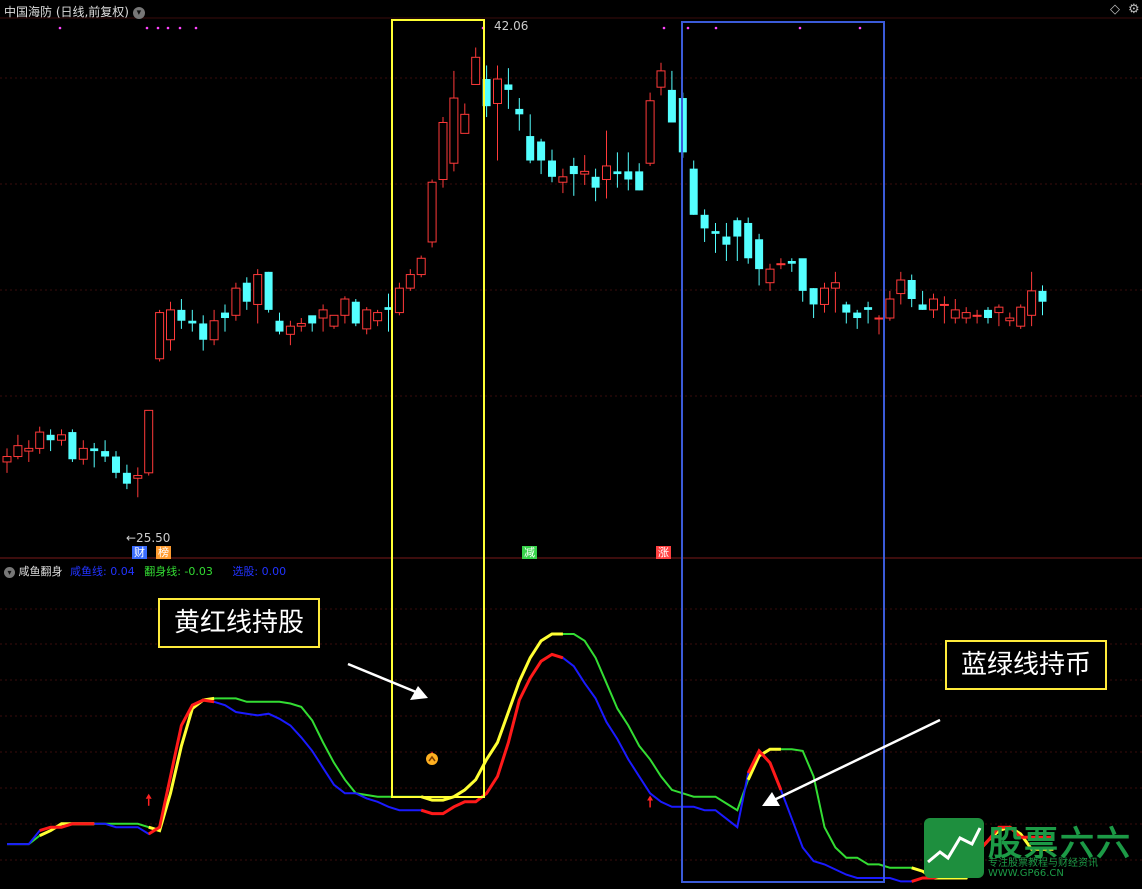 This screenshot has height=889, width=1142. I want to click on event-tag-reduce: 减, so click(529, 552).